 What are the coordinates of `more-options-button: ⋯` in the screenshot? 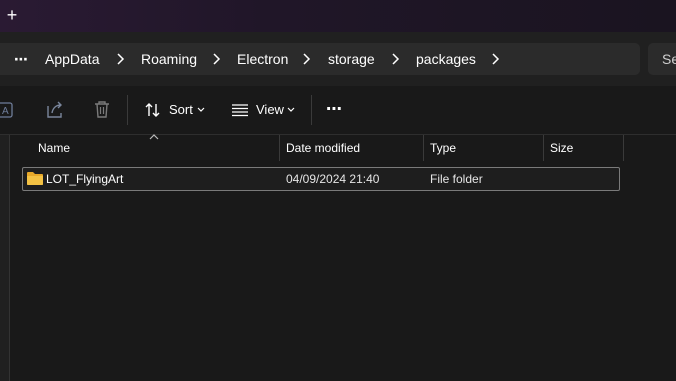 It's located at (334, 110).